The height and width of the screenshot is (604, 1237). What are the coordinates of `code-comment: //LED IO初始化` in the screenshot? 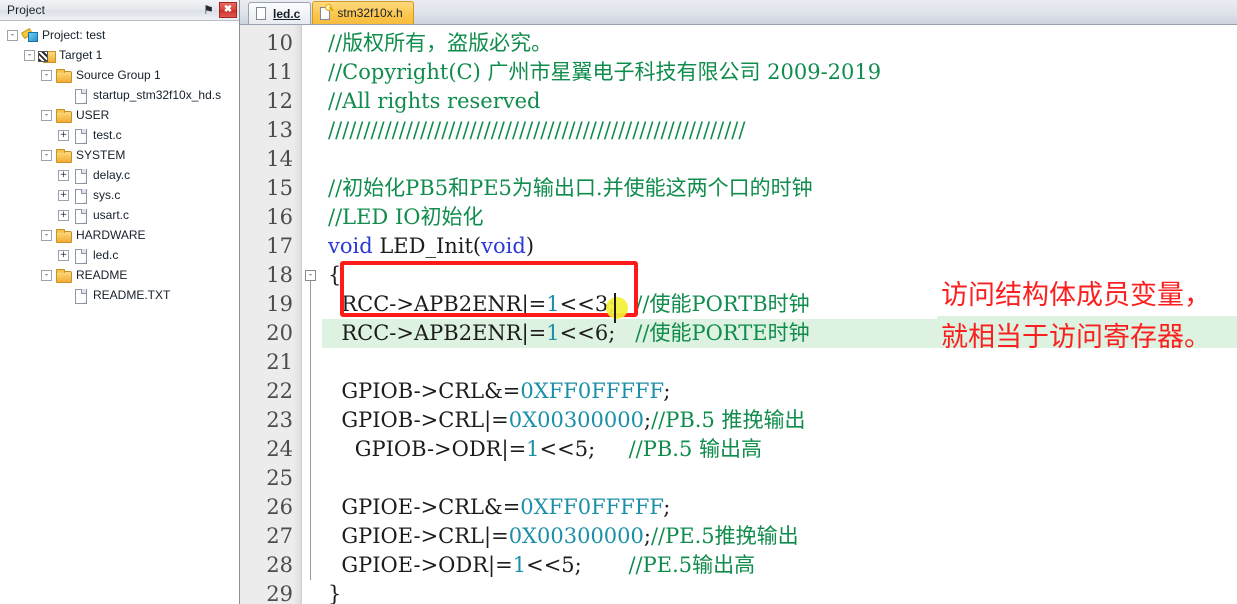 It's located at (406, 217).